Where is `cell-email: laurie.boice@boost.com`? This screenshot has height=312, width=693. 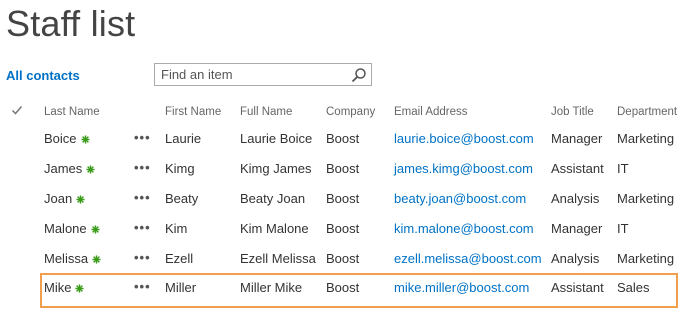 cell-email: laurie.boice@boost.com is located at coordinates (464, 138).